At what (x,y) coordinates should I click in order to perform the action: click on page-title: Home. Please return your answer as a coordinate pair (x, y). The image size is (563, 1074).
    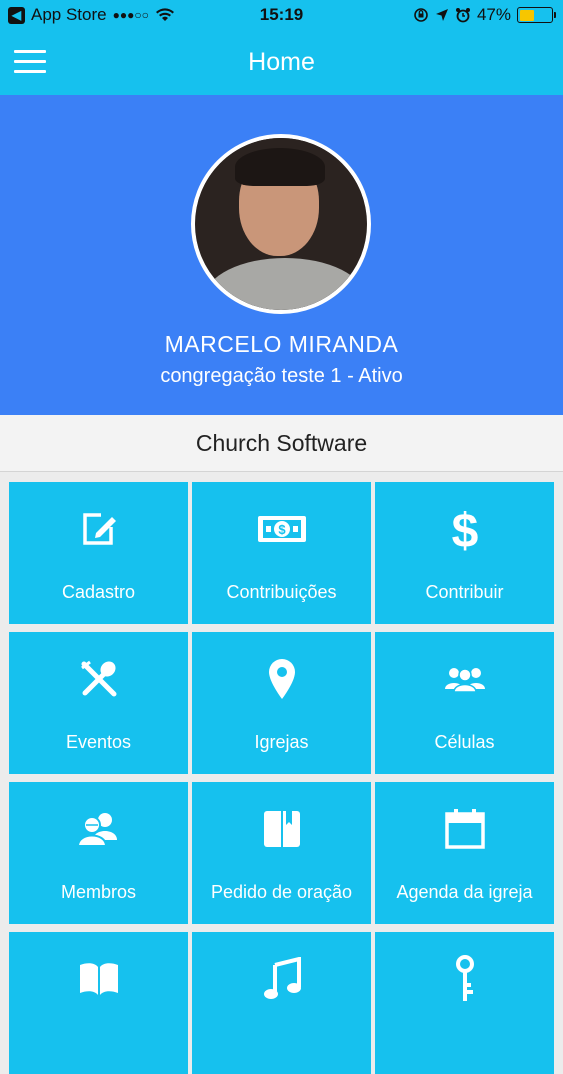
    Looking at the image, I should click on (281, 62).